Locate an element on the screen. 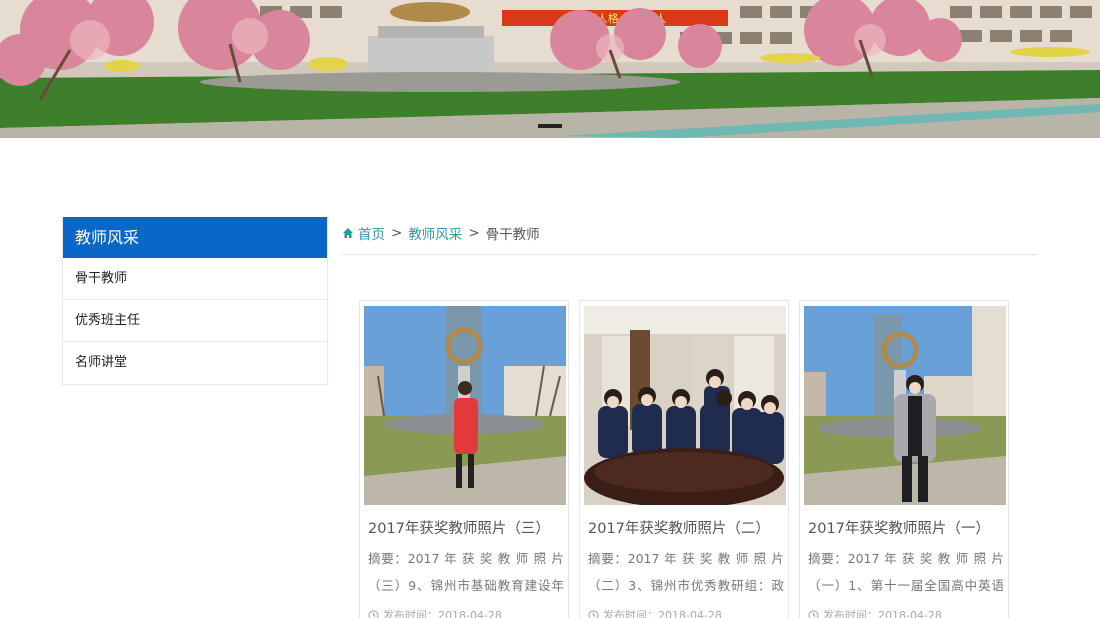  sidebar-item-excellent-class-teacher: 优秀班主任 is located at coordinates (195, 321).